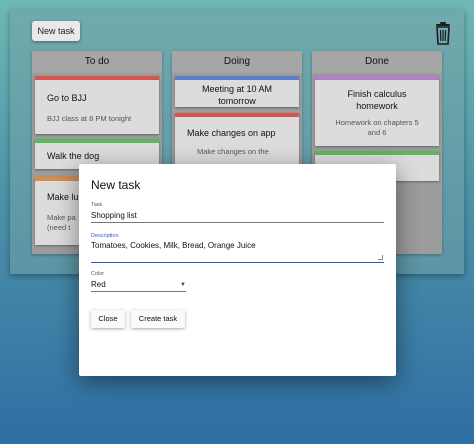 The width and height of the screenshot is (474, 444). I want to click on description-field-label: Description, so click(105, 236).